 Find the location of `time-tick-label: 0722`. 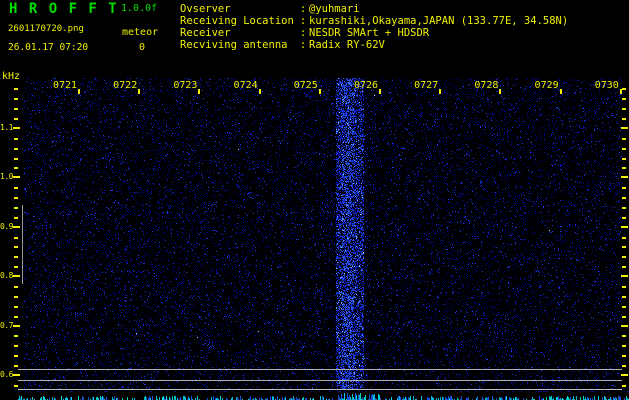

time-tick-label: 0722 is located at coordinates (125, 85).